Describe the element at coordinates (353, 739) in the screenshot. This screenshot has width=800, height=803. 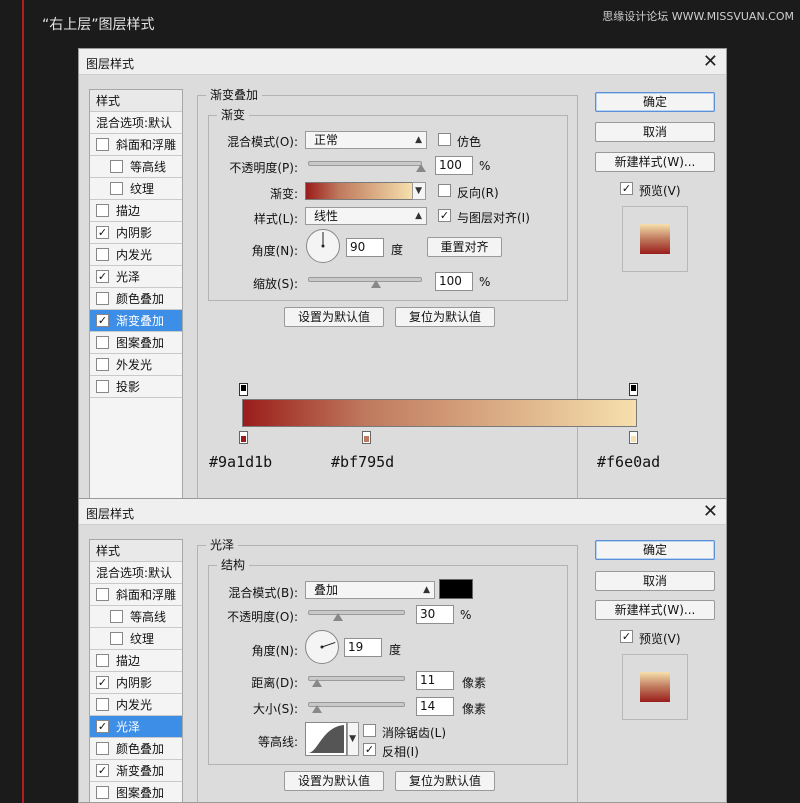
I see `contour-dropdown: ▼` at that location.